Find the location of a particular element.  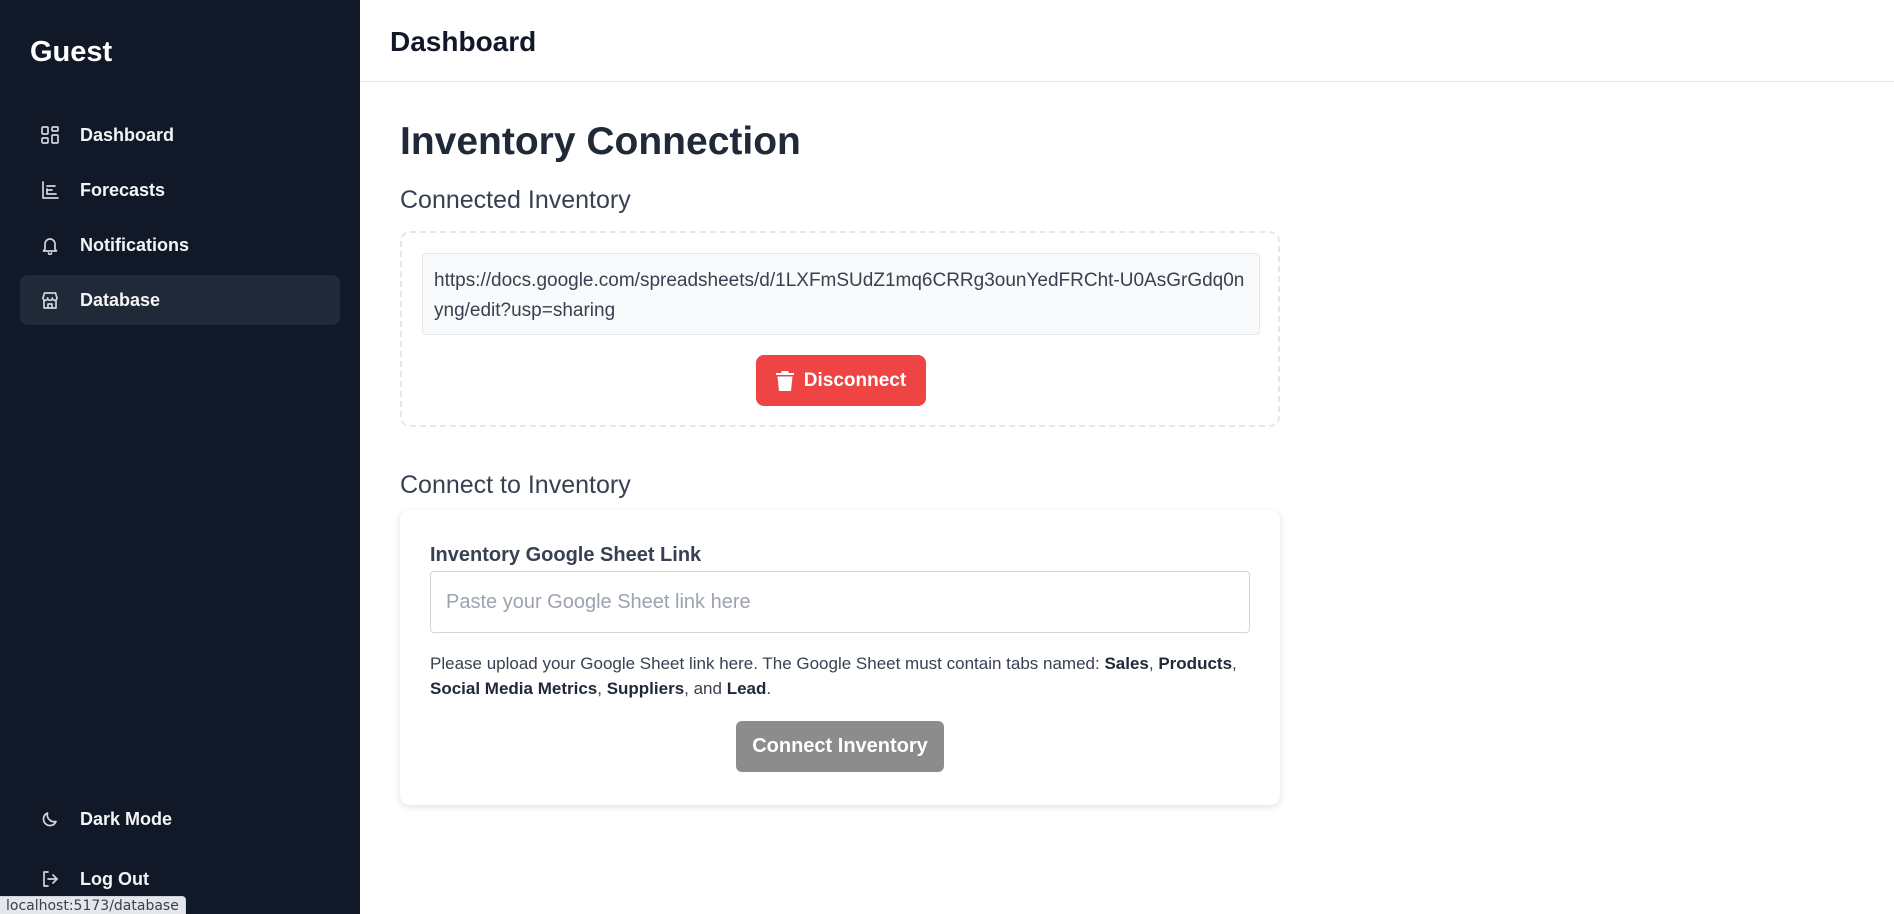

moon-icon is located at coordinates (50, 819).